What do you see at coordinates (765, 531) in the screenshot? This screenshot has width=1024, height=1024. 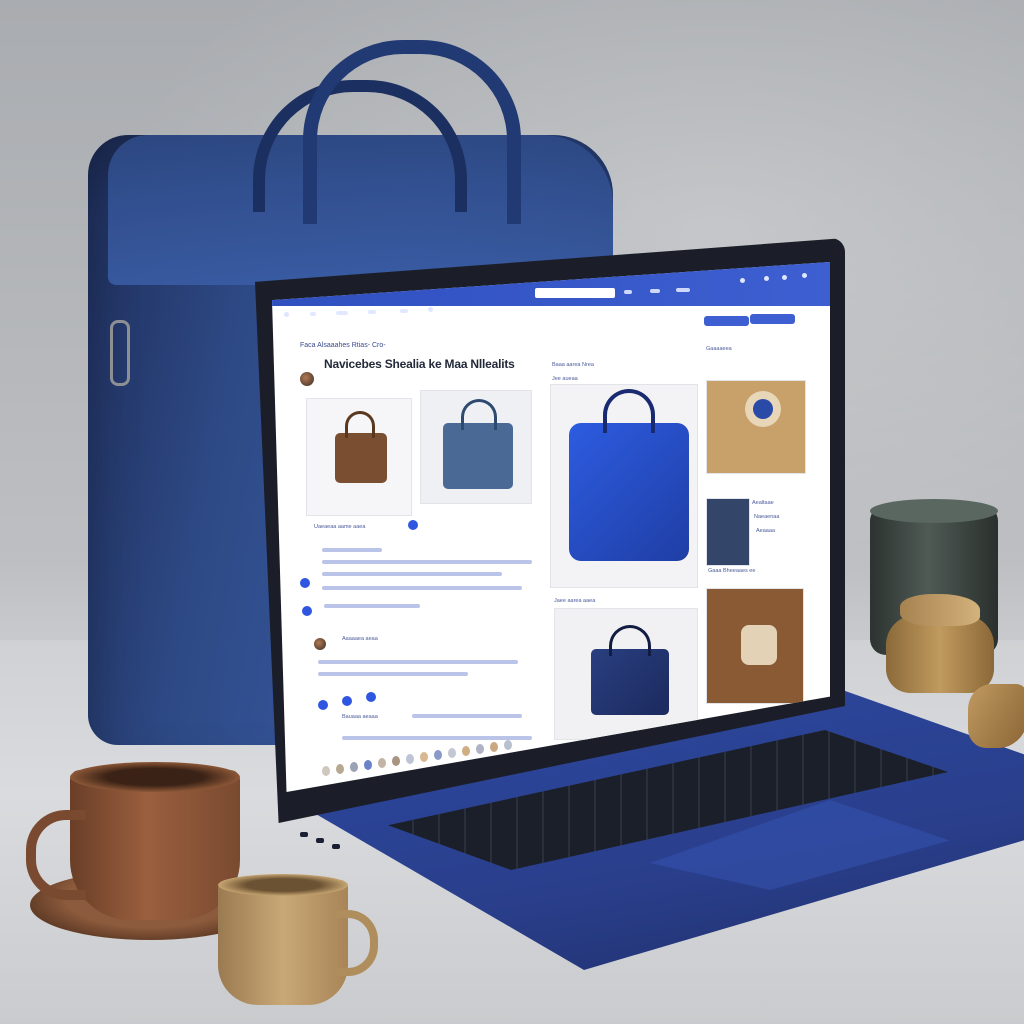 I see `thumb-label: Aeaaaa` at bounding box center [765, 531].